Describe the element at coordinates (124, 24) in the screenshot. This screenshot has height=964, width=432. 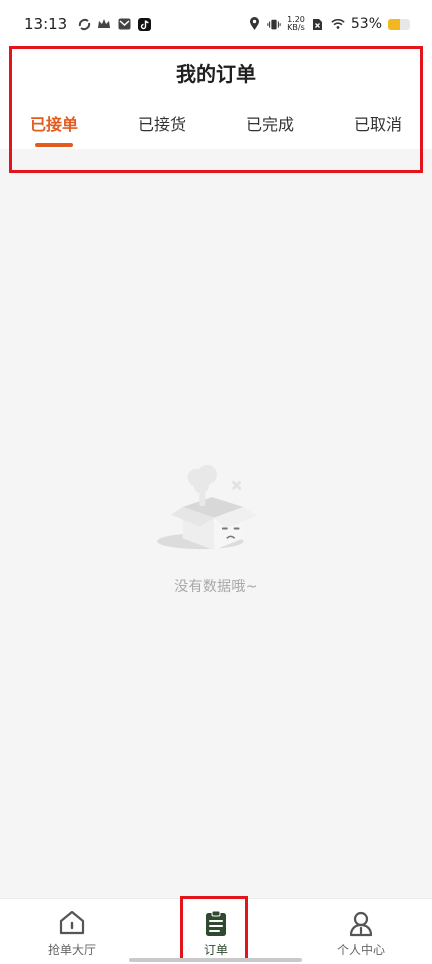
I see `mail-icon` at that location.